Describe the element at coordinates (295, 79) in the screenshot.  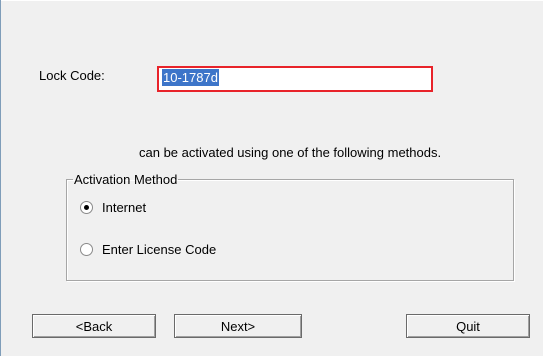
I see `lock-code-field: 10-1787d` at that location.